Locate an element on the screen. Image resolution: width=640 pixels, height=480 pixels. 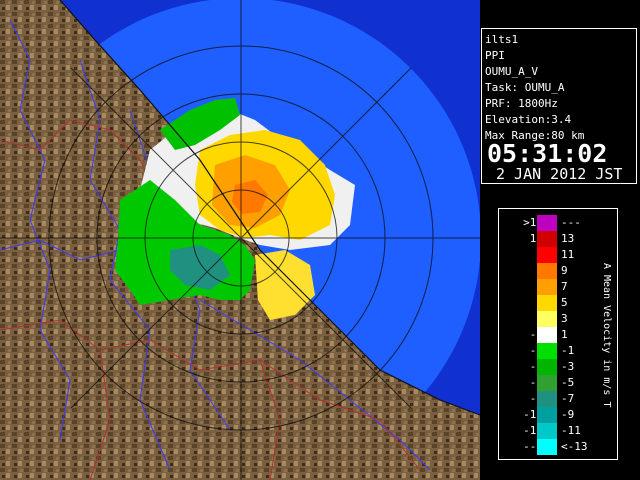
prf-label: PRF: 1800Hz is located at coordinates (521, 103).